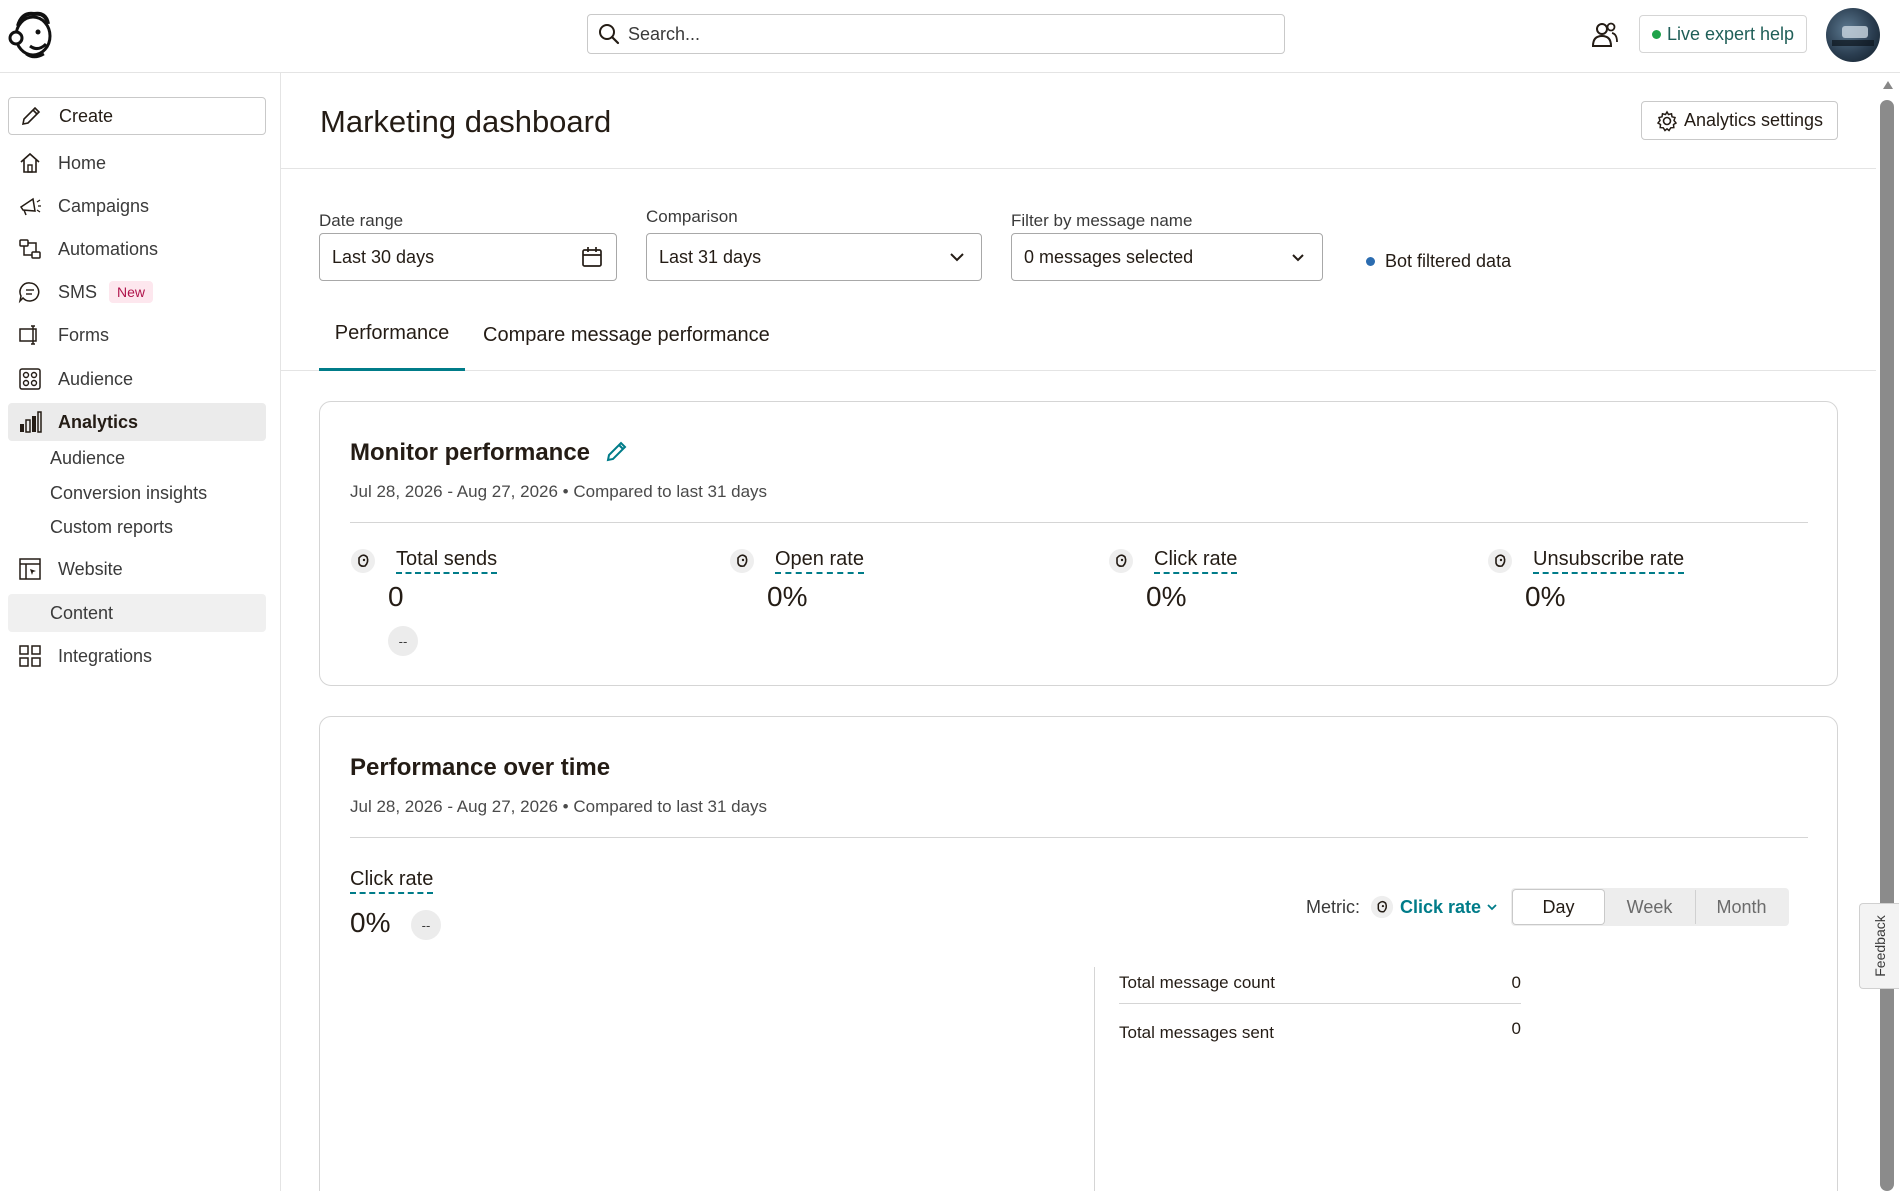 The height and width of the screenshot is (1191, 1900). I want to click on sidebar-item-campaigns: Campaigns, so click(137, 206).